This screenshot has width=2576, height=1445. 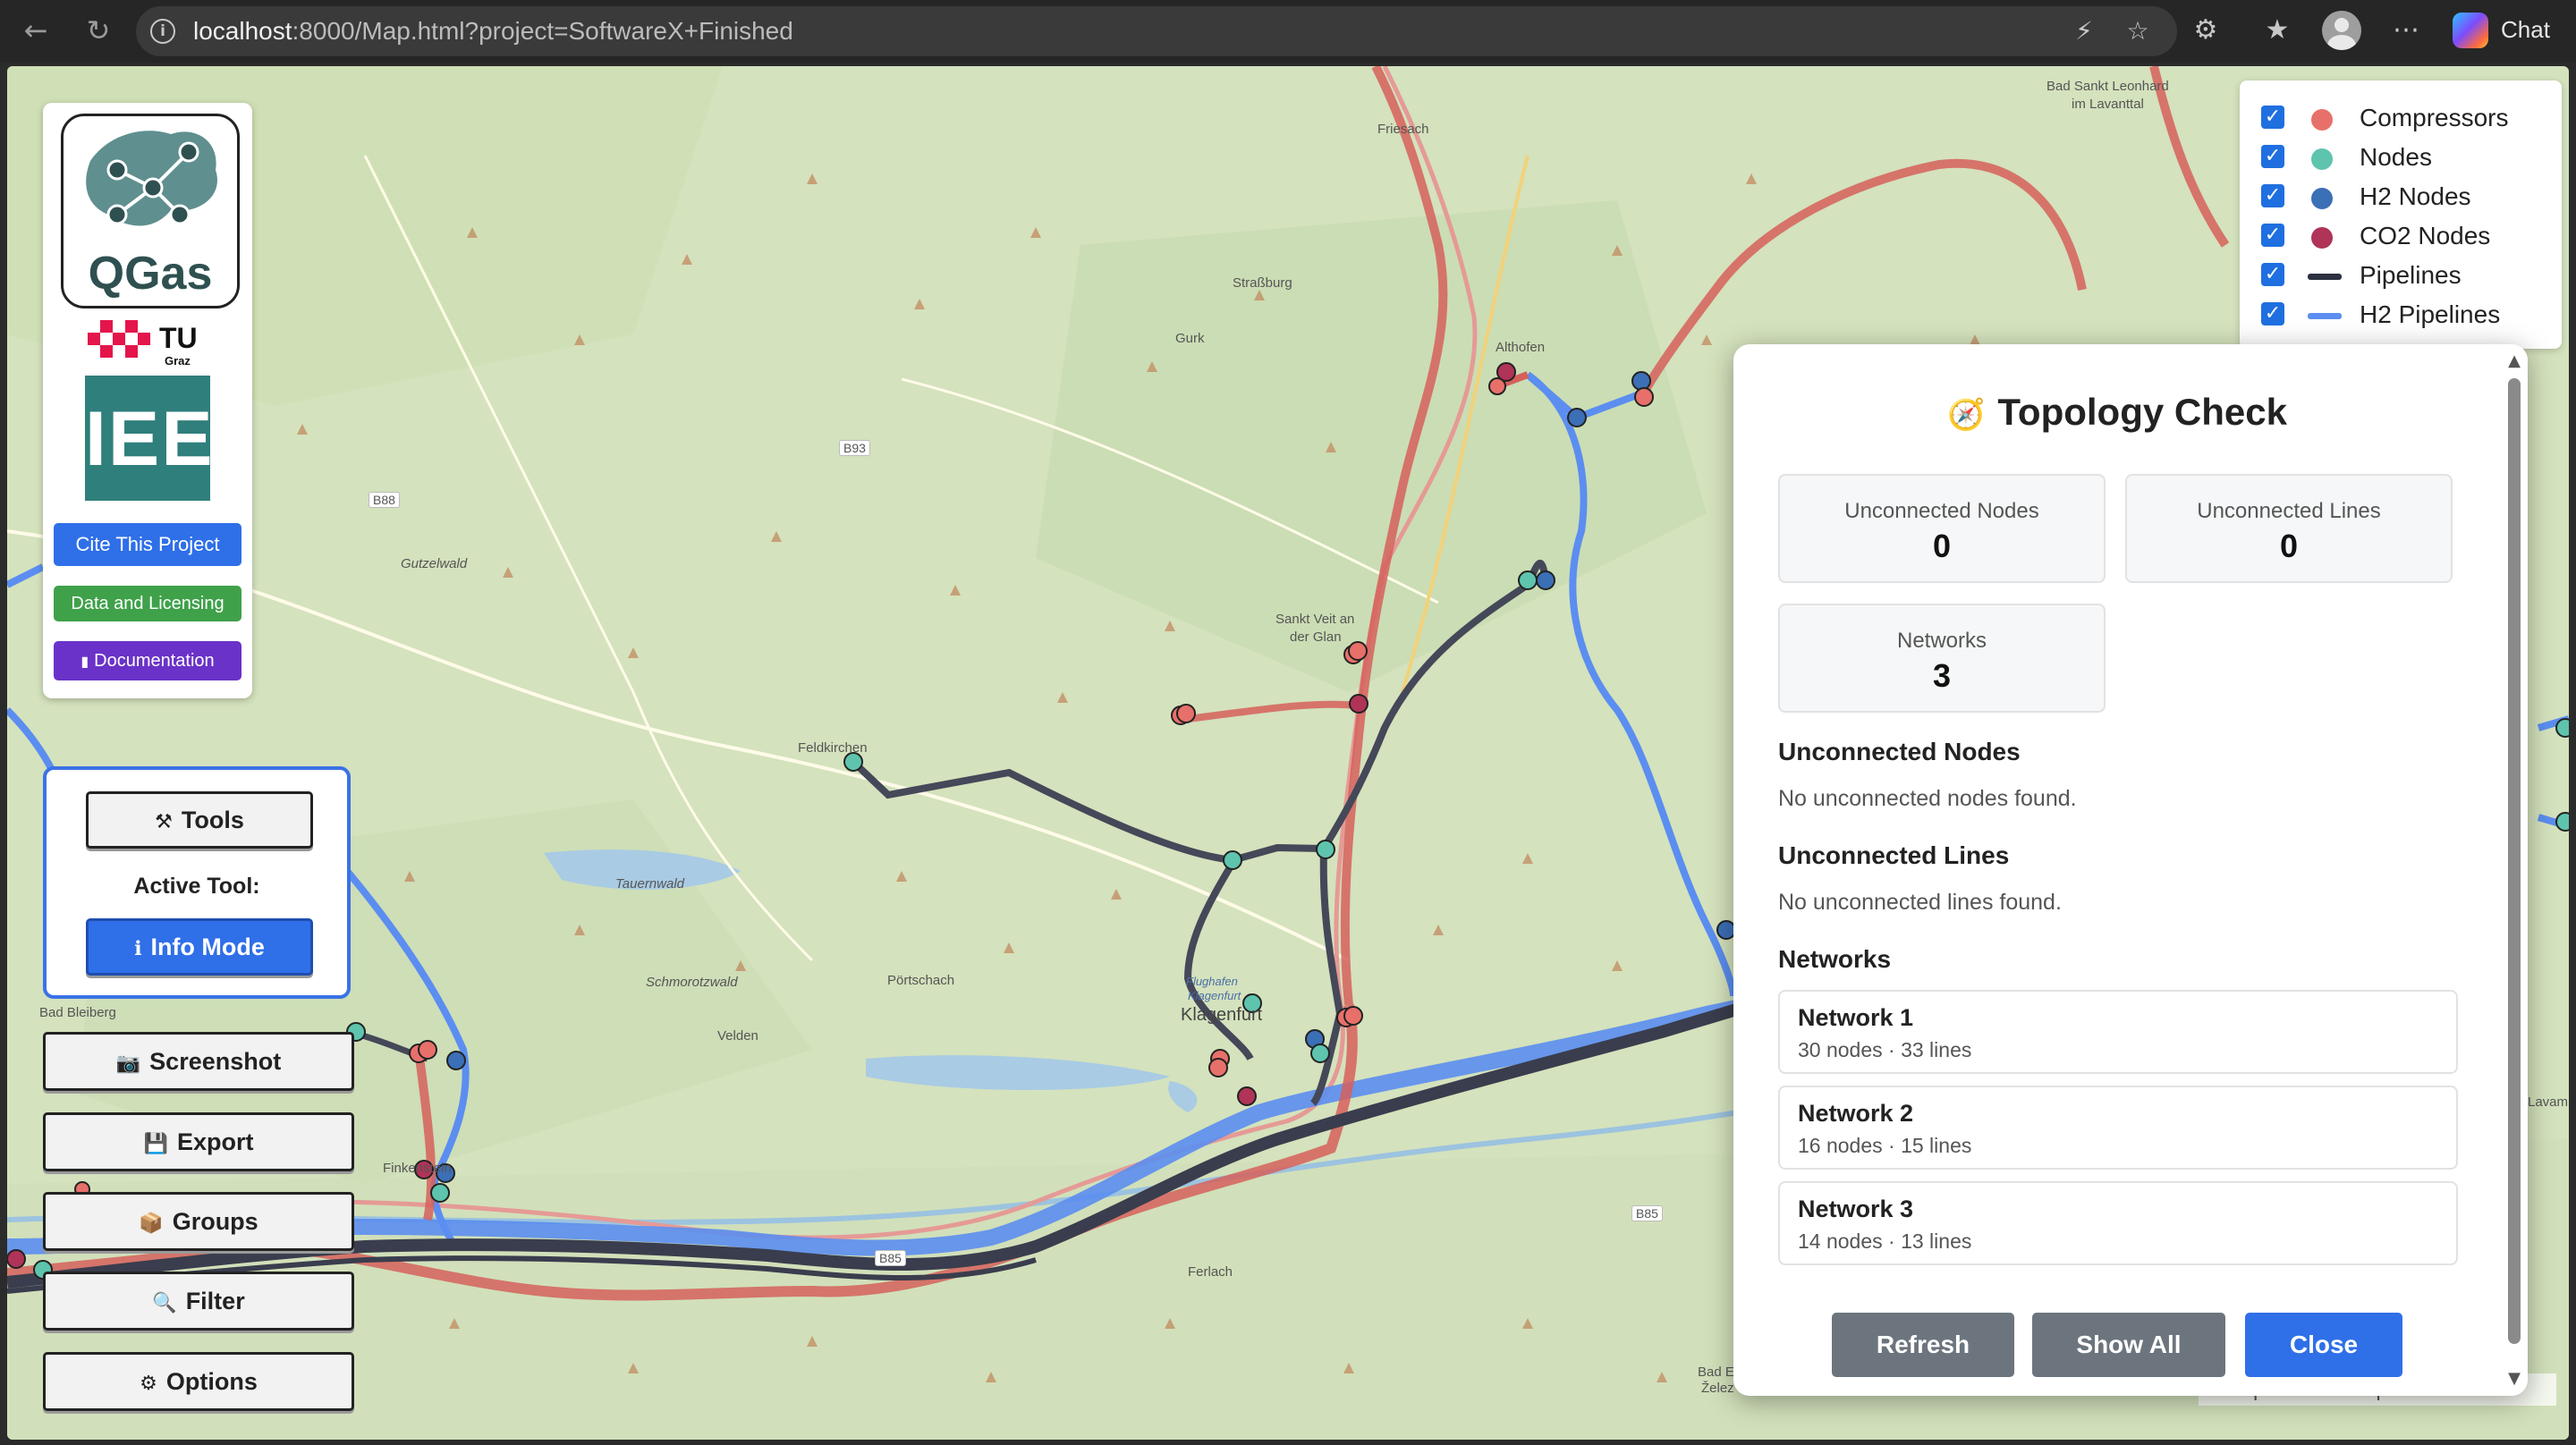 What do you see at coordinates (1920, 902) in the screenshot?
I see `unconnected-lines-text: No unconnected lines found.` at bounding box center [1920, 902].